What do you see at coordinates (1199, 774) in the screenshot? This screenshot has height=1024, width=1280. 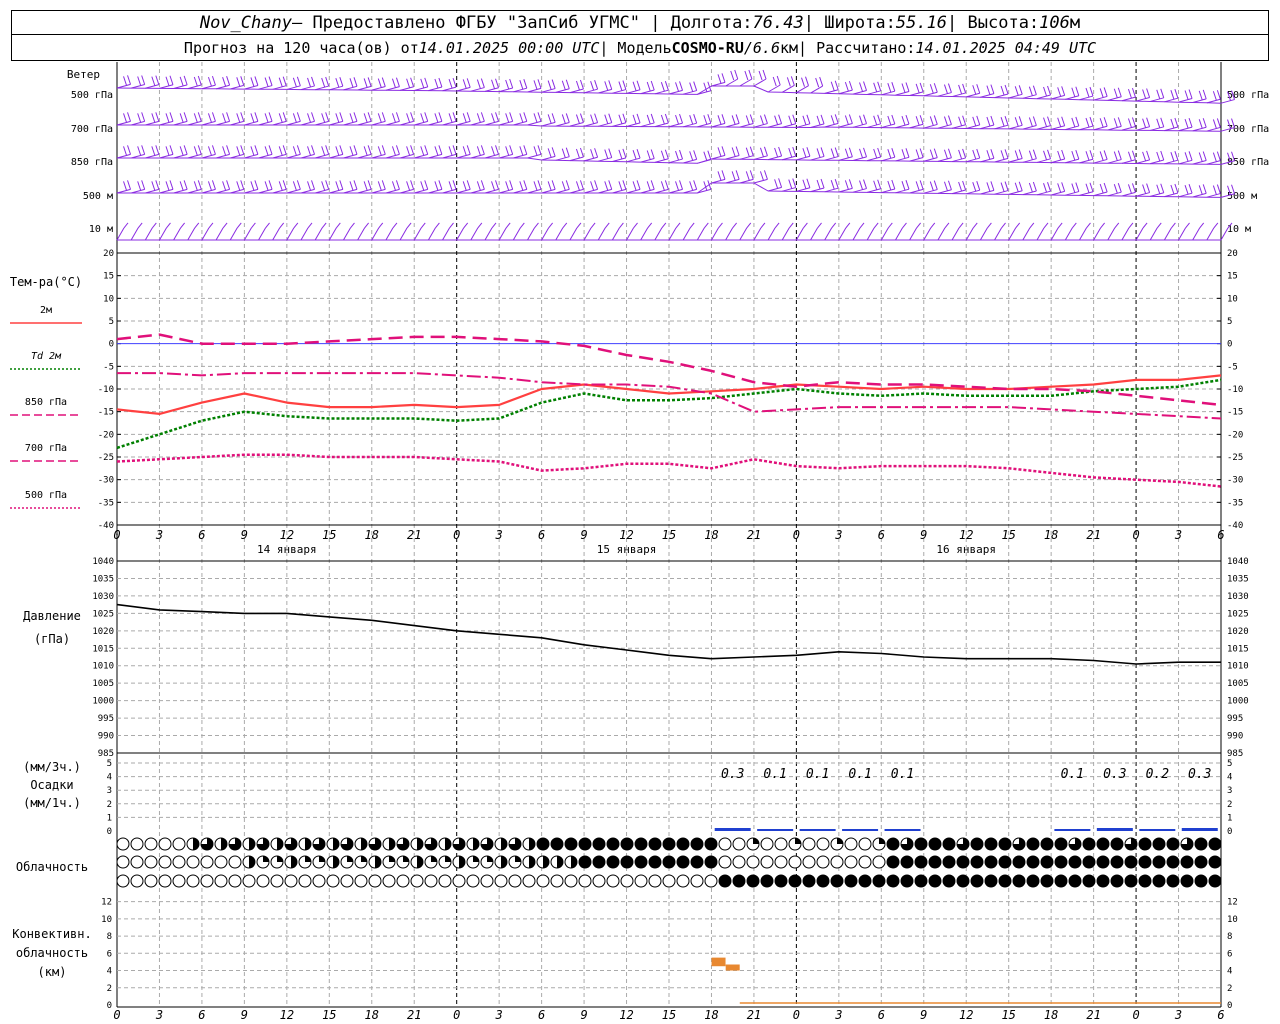 I see `precip-amount-label: 0.3` at bounding box center [1199, 774].